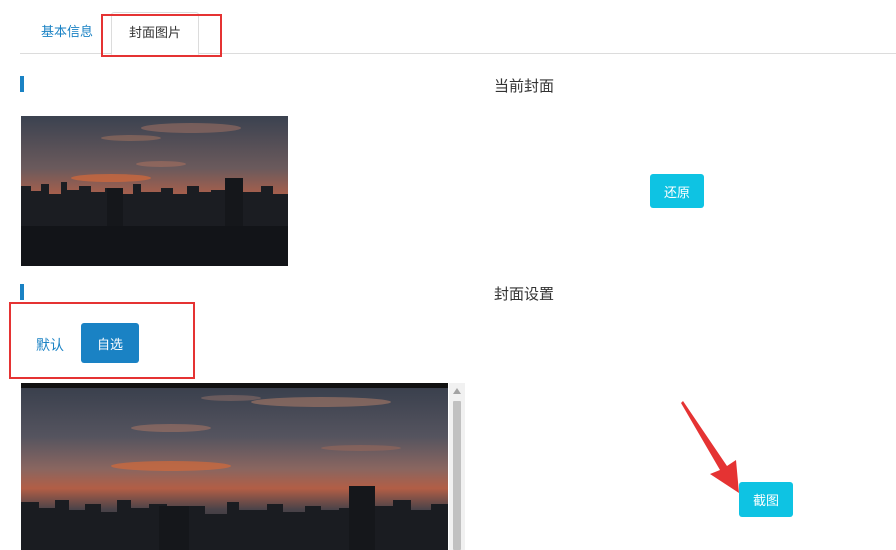 The height and width of the screenshot is (550, 896). Describe the element at coordinates (22, 84) in the screenshot. I see `section-marker-current` at that location.